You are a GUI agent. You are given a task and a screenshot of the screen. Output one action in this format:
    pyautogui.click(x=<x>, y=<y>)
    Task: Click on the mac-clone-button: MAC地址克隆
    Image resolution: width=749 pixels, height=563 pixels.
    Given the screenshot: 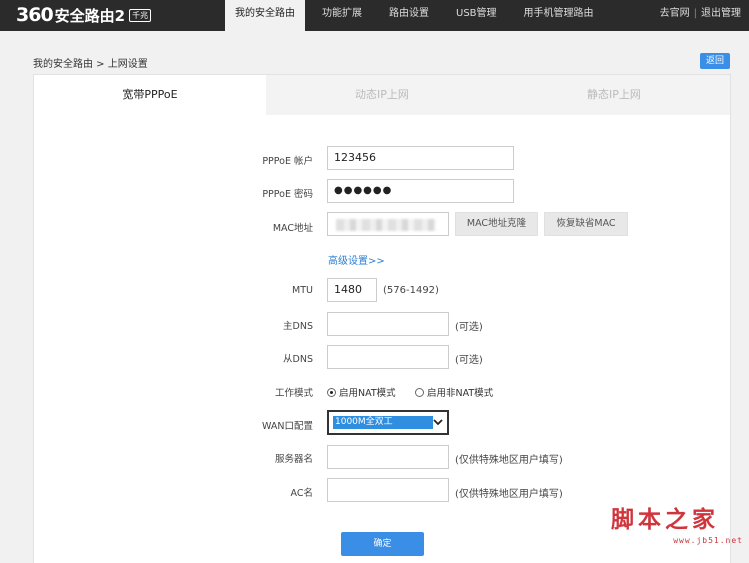 What is the action you would take?
    pyautogui.click(x=496, y=224)
    